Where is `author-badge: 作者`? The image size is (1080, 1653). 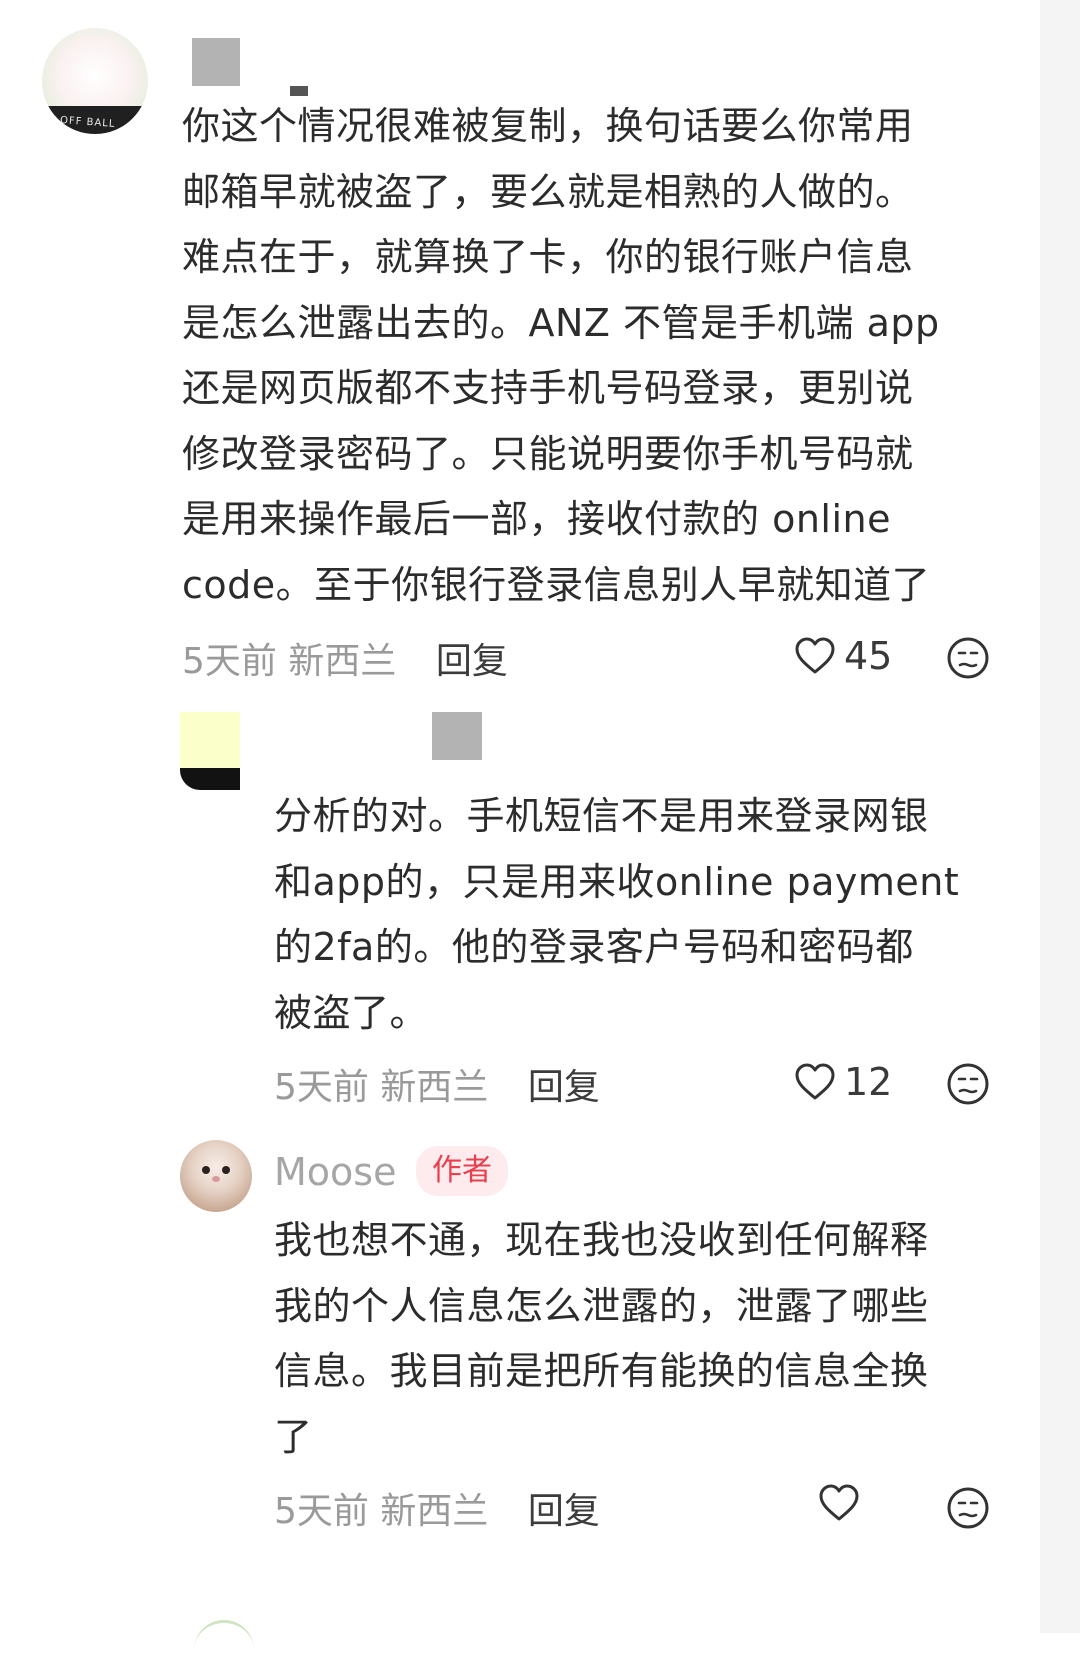 author-badge: 作者 is located at coordinates (462, 1171).